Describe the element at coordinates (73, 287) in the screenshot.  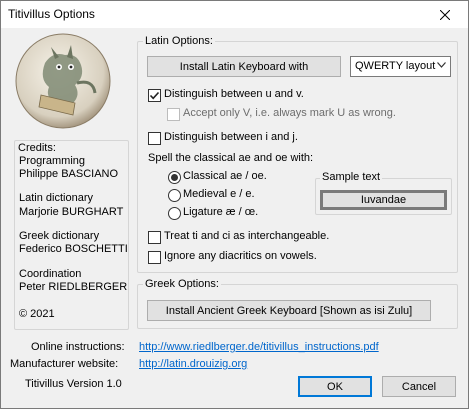
I see `credit-coord-name: Peter RIEDLBERGER` at that location.